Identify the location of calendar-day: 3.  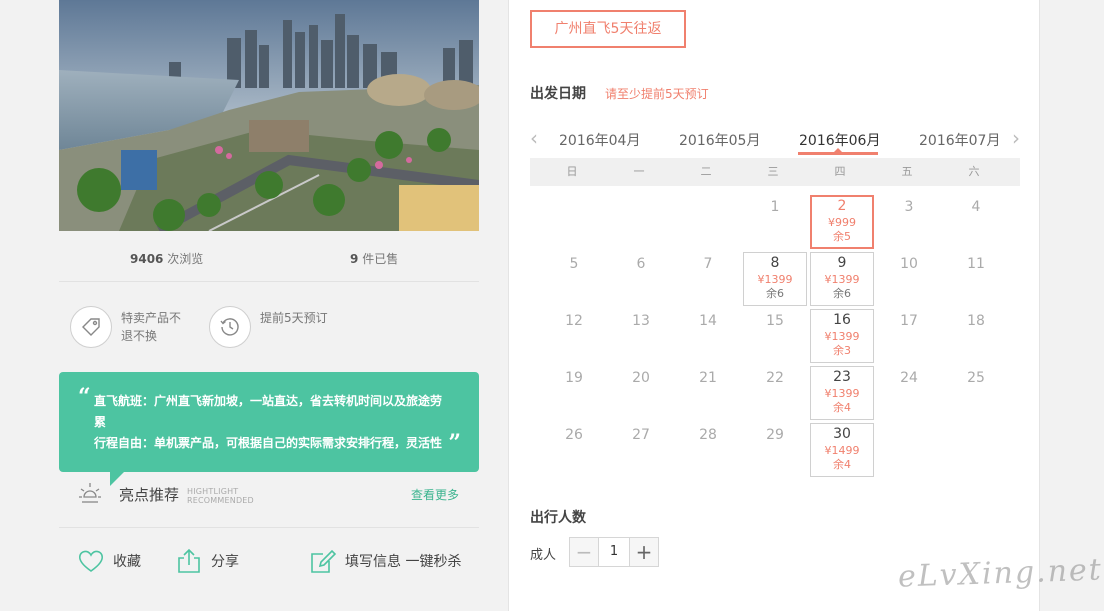
(909, 222).